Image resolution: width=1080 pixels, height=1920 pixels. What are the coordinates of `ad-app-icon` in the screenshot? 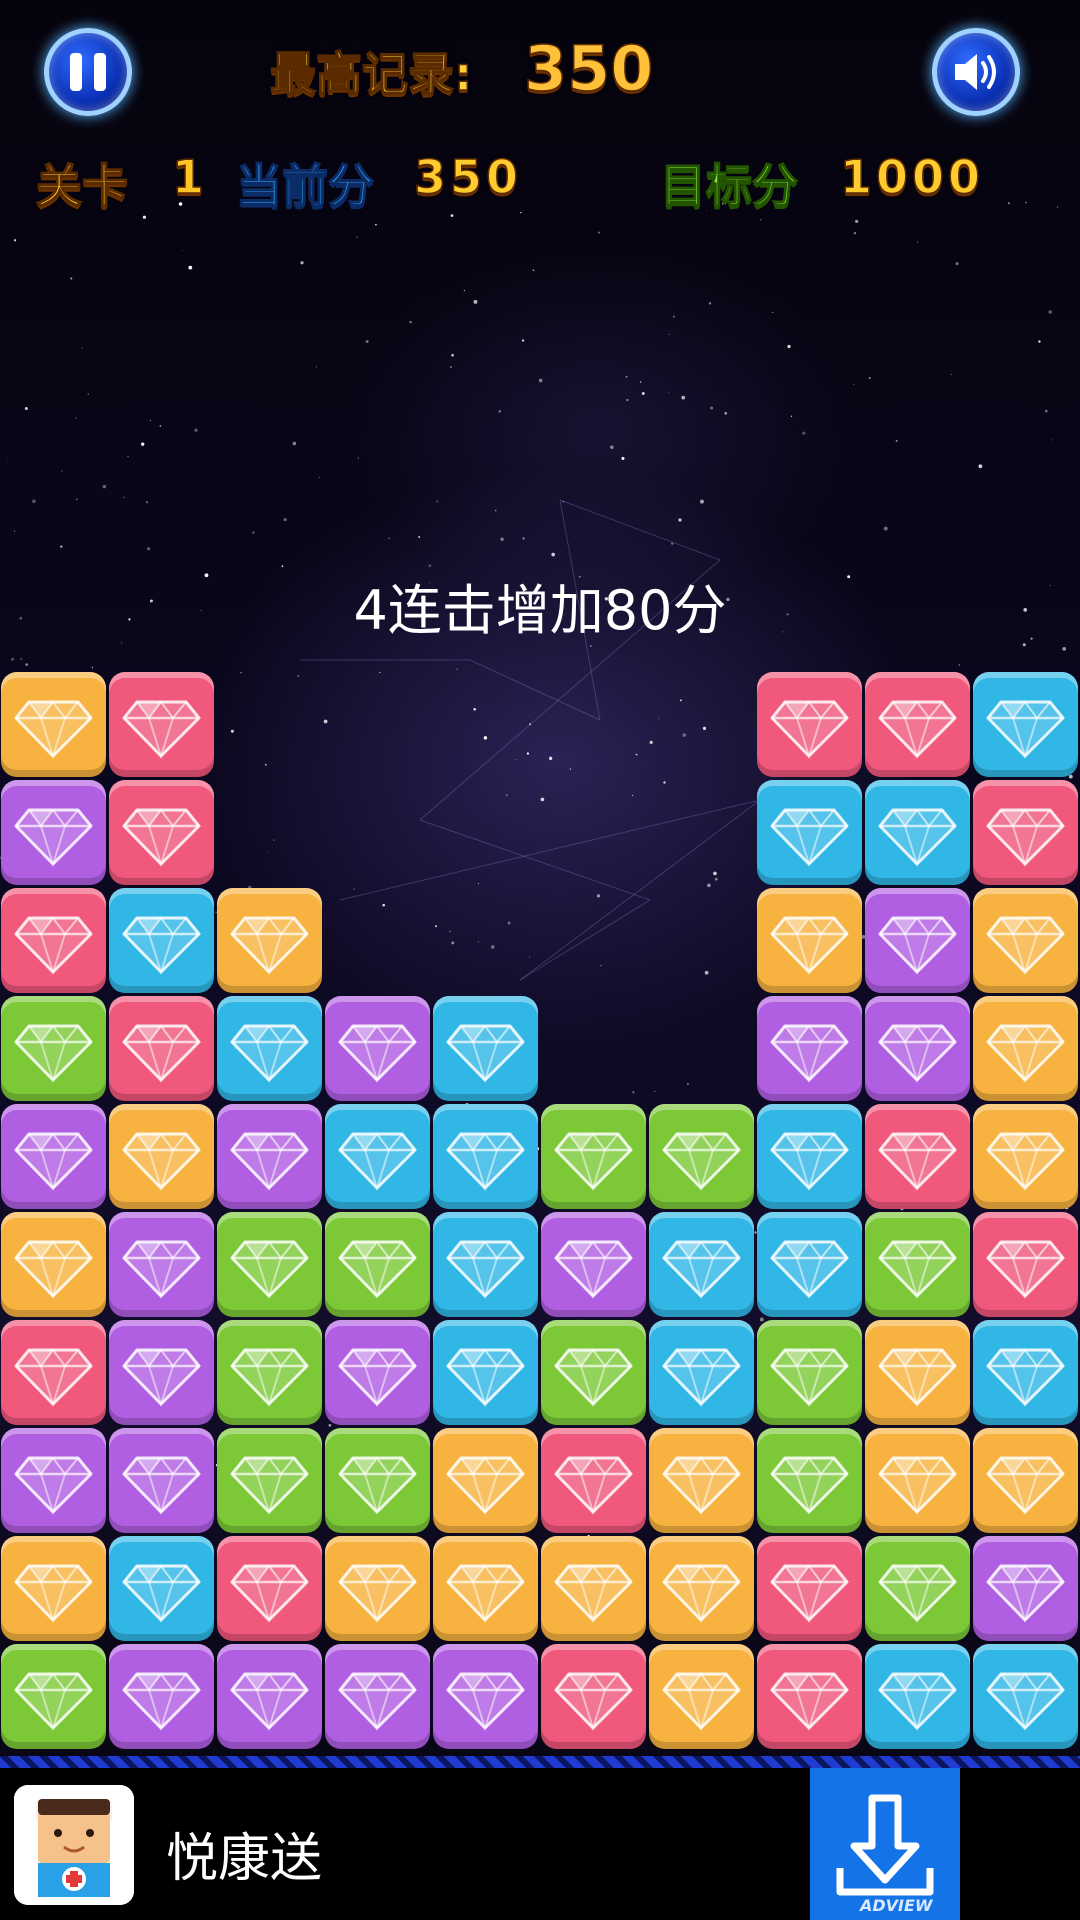 It's located at (74, 1845).